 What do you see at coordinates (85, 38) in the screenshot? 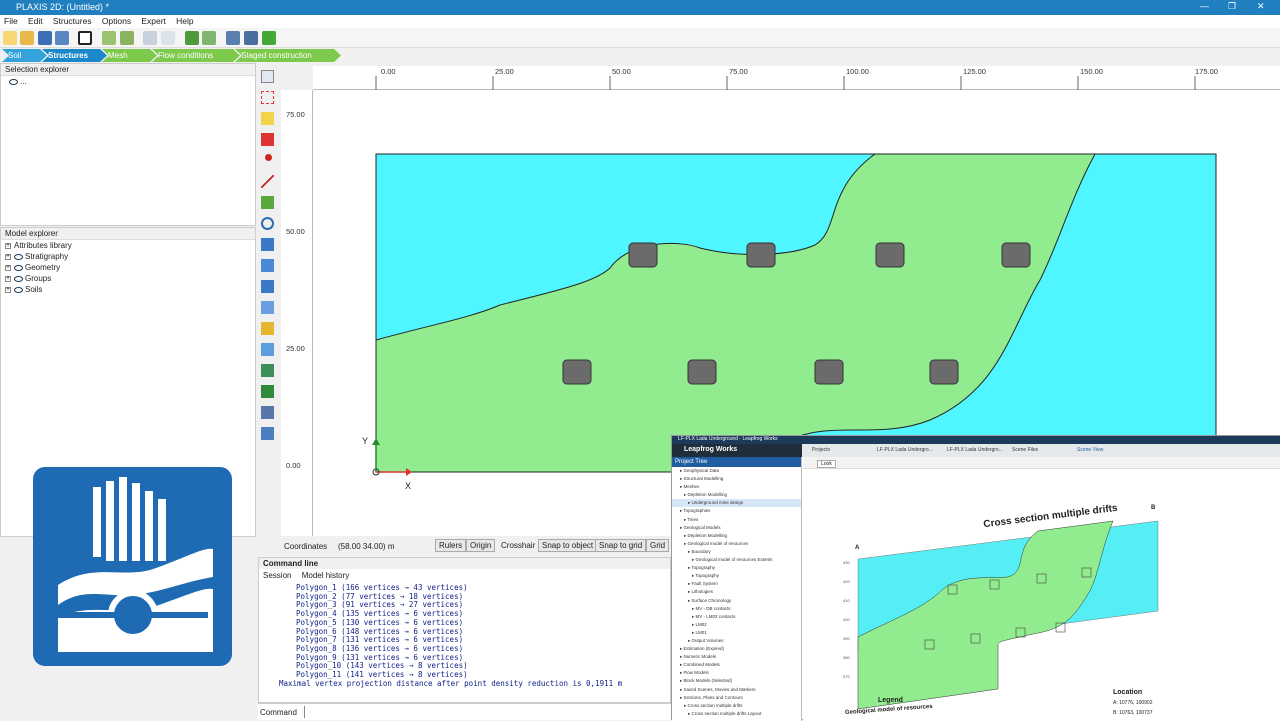
I see `connect-icon` at bounding box center [85, 38].